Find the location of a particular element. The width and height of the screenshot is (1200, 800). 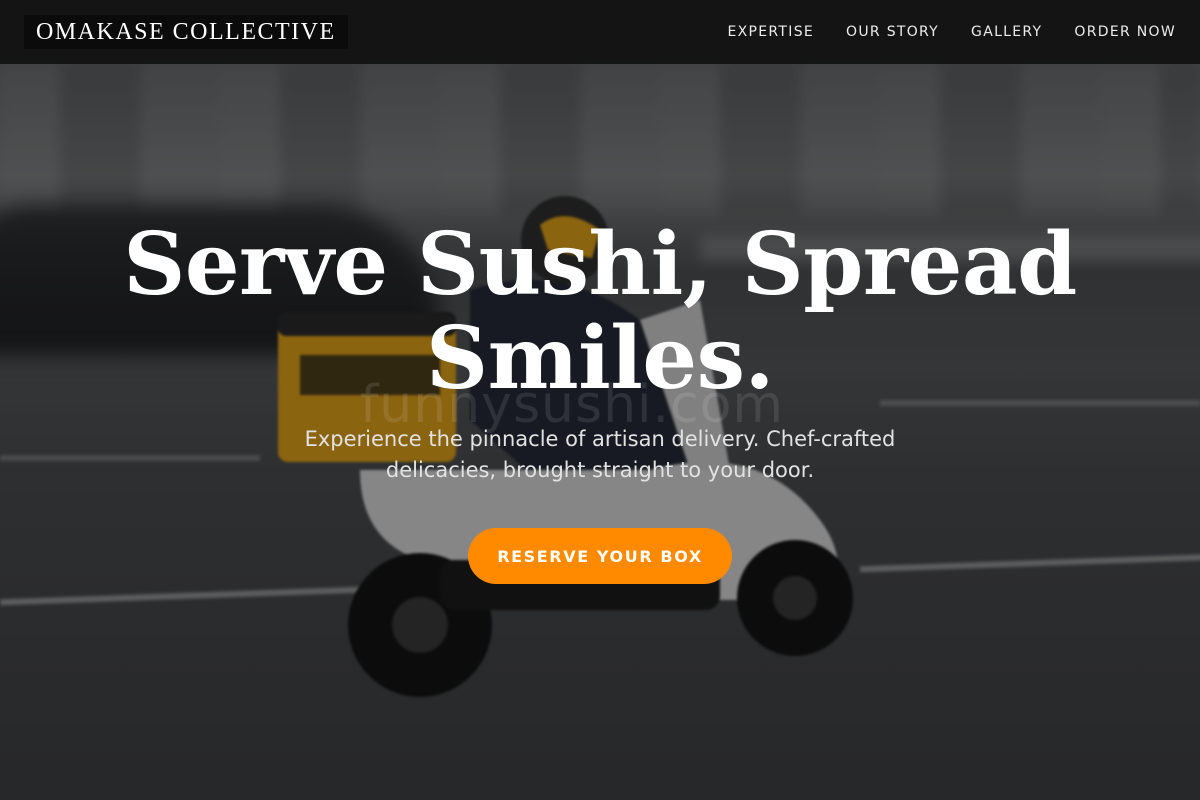

nav-links: EXPERTISE OUR STORY GALLERY ORDER NOW is located at coordinates (952, 32).